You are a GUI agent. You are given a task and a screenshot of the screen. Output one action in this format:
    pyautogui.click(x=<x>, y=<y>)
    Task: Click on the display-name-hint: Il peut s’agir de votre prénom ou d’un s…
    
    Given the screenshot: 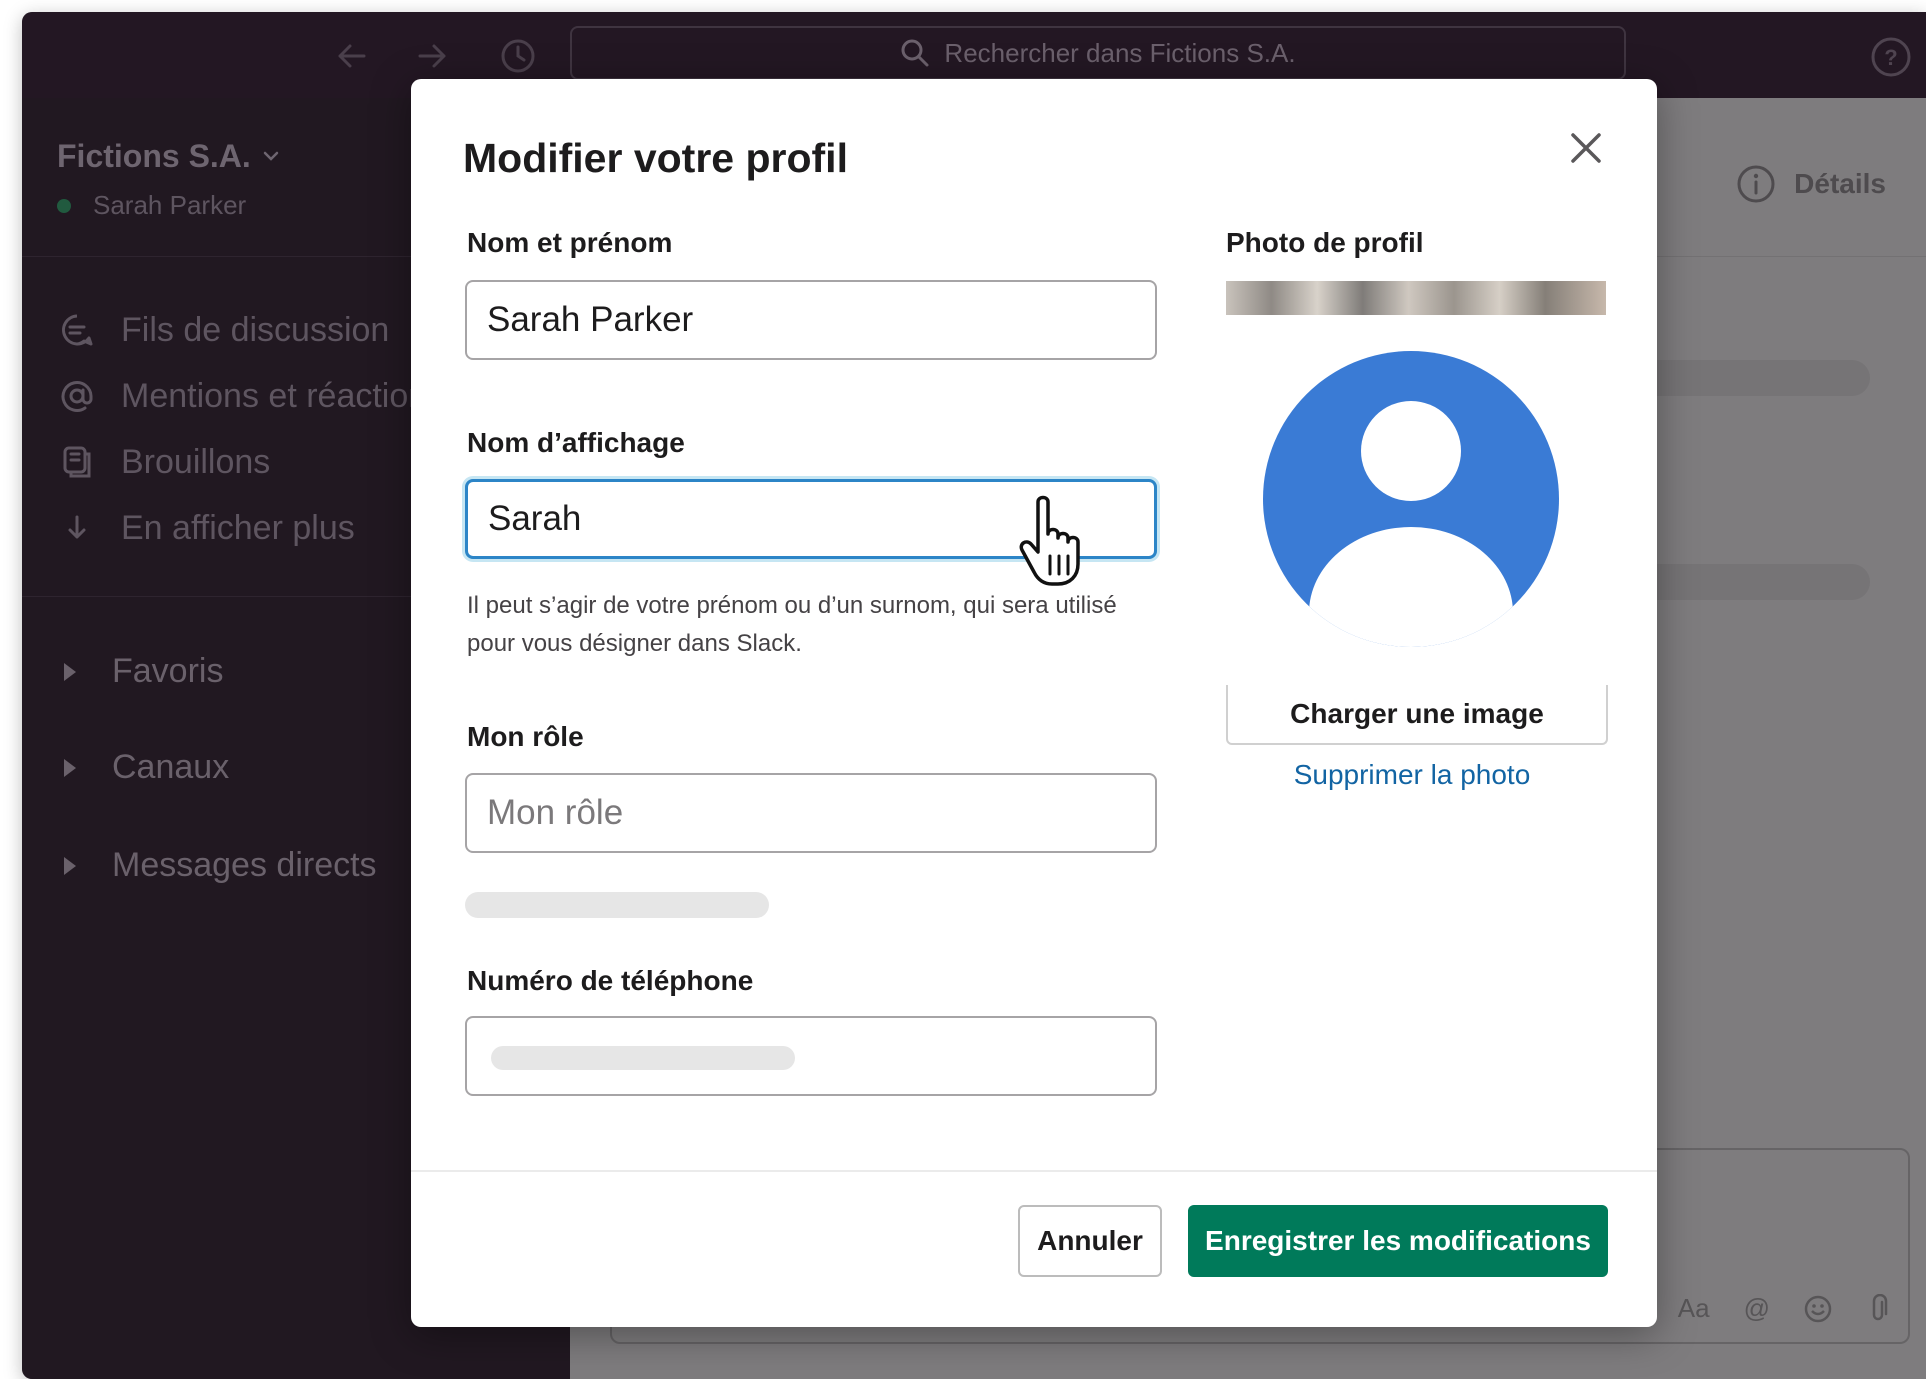 What is the action you would take?
    pyautogui.click(x=792, y=624)
    